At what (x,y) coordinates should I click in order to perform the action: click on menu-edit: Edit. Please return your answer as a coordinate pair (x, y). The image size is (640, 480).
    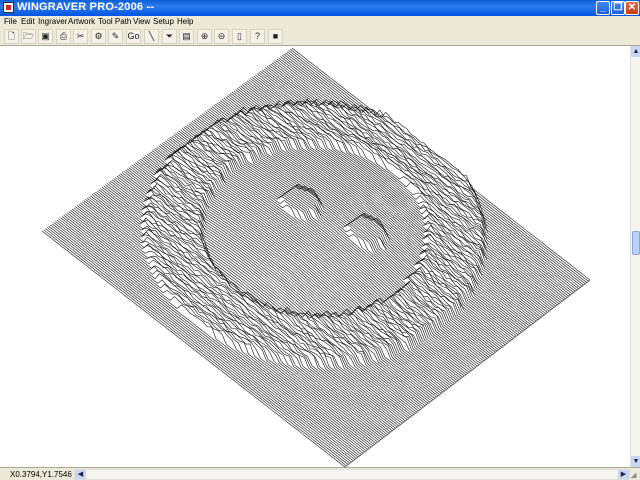
    Looking at the image, I should click on (28, 22).